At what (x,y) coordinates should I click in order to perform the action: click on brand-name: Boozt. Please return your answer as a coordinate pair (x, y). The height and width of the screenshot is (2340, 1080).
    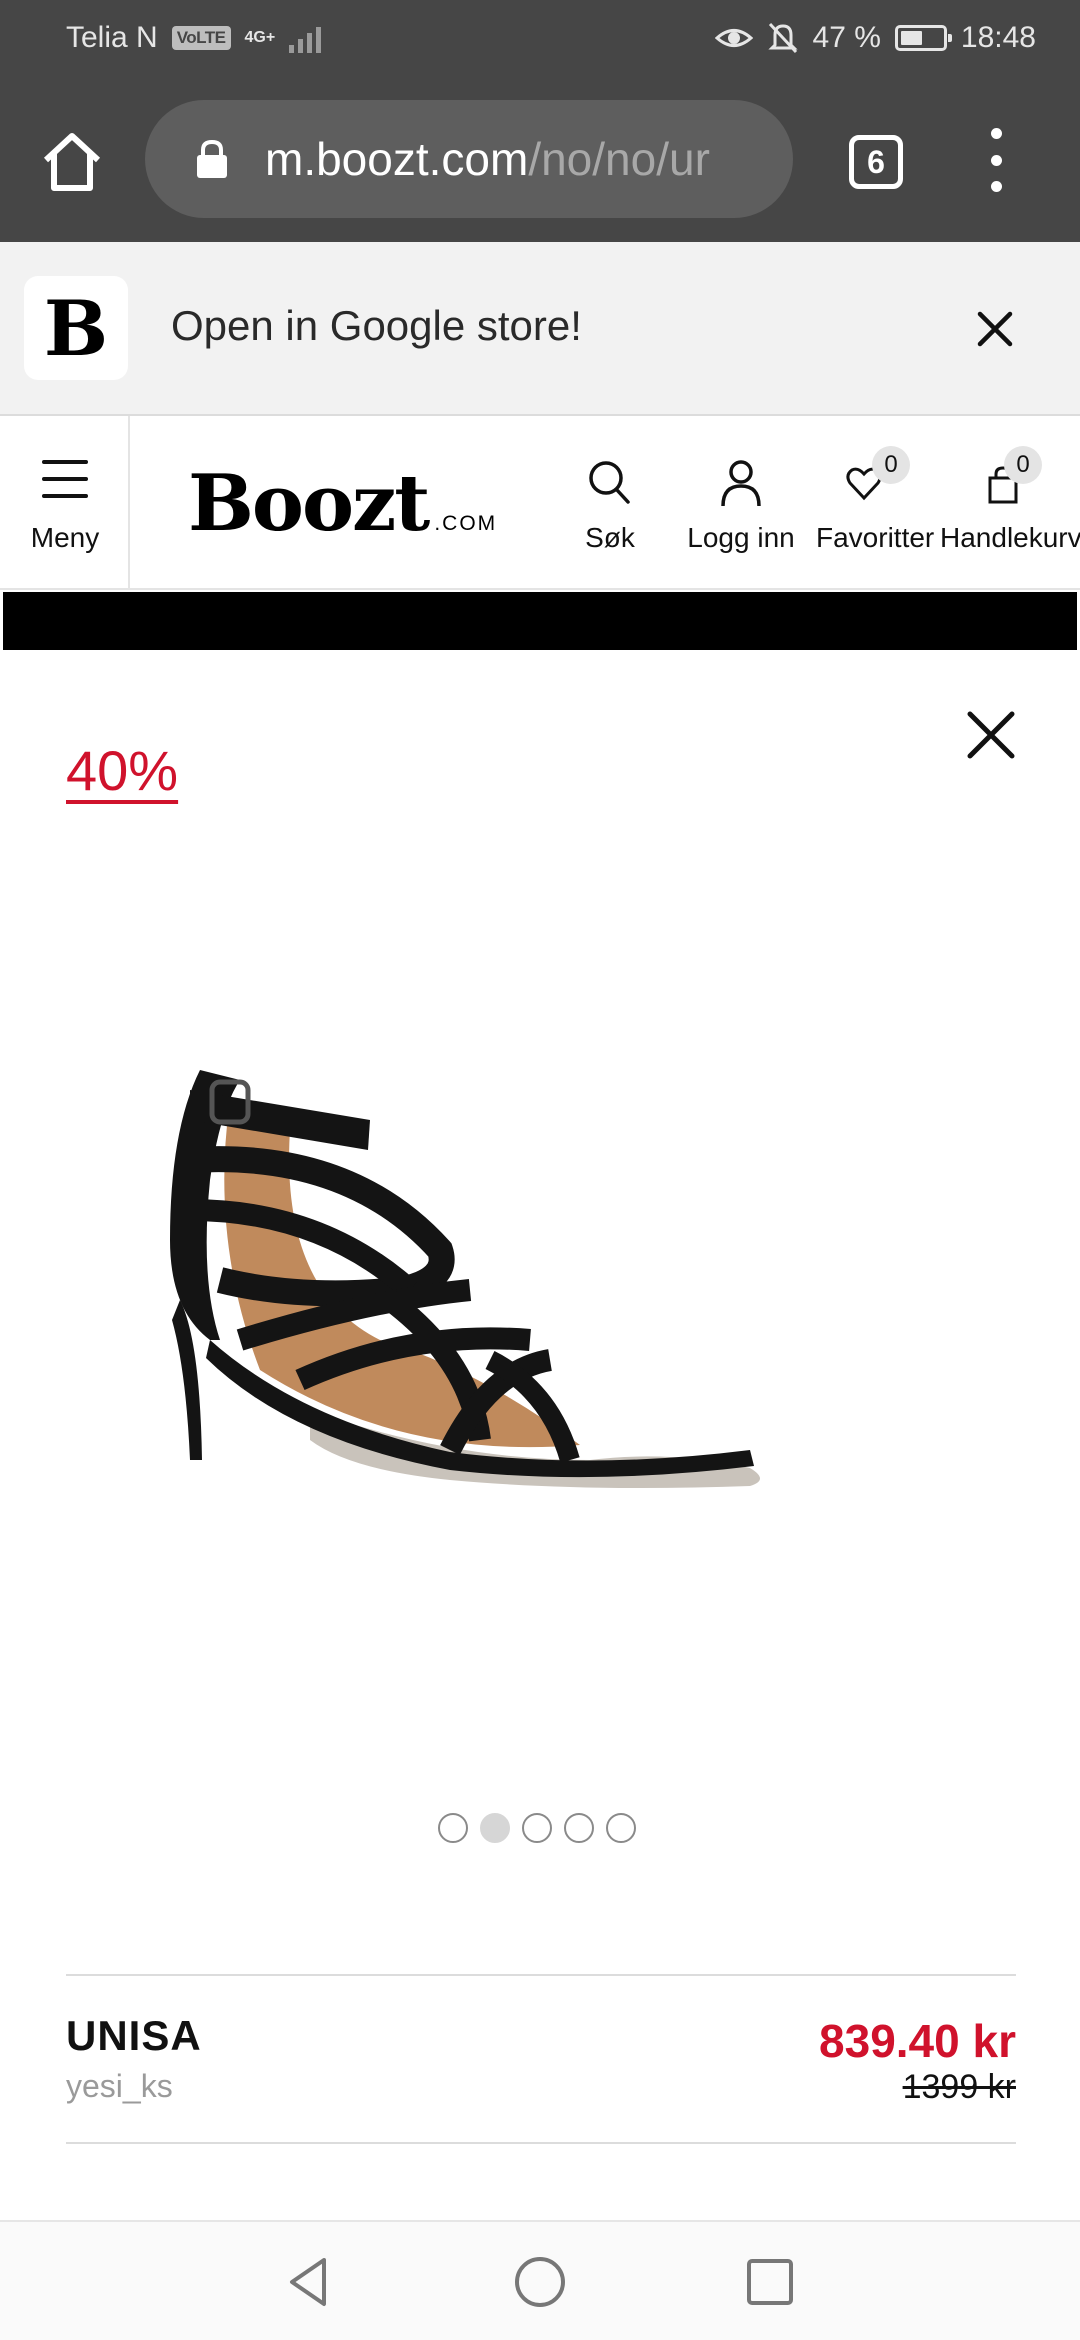
    Looking at the image, I should click on (309, 503).